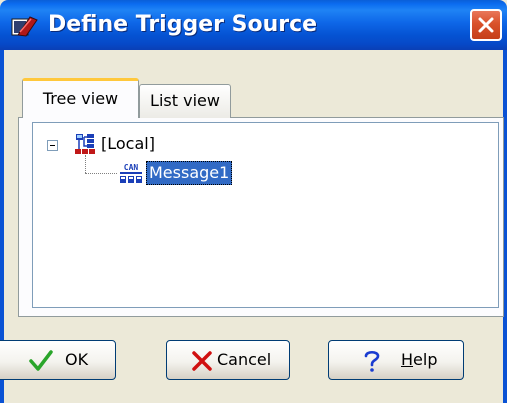 Image resolution: width=507 pixels, height=403 pixels. What do you see at coordinates (58, 360) in the screenshot?
I see `ok-button: OK` at bounding box center [58, 360].